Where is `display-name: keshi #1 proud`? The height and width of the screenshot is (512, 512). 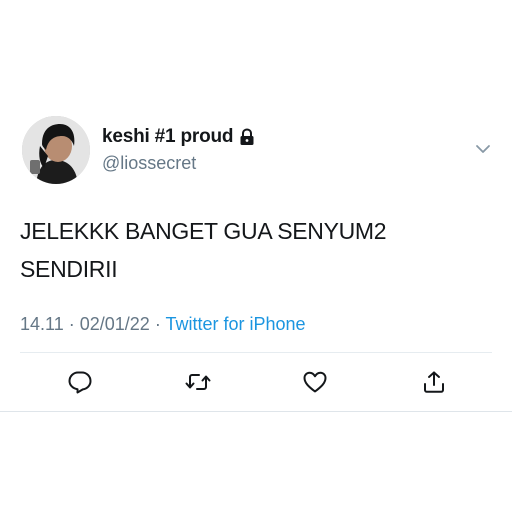 display-name: keshi #1 proud is located at coordinates (167, 137).